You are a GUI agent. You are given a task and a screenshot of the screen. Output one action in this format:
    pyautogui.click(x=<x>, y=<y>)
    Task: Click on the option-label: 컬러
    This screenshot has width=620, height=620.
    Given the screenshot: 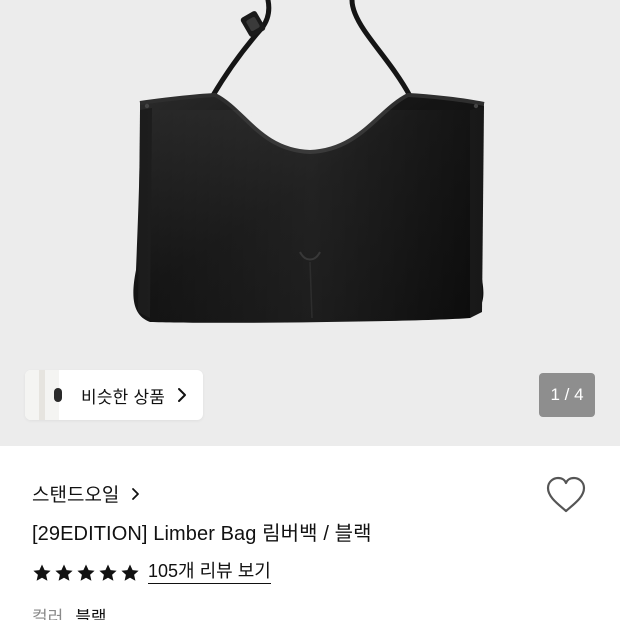 What is the action you would take?
    pyautogui.click(x=48, y=614)
    